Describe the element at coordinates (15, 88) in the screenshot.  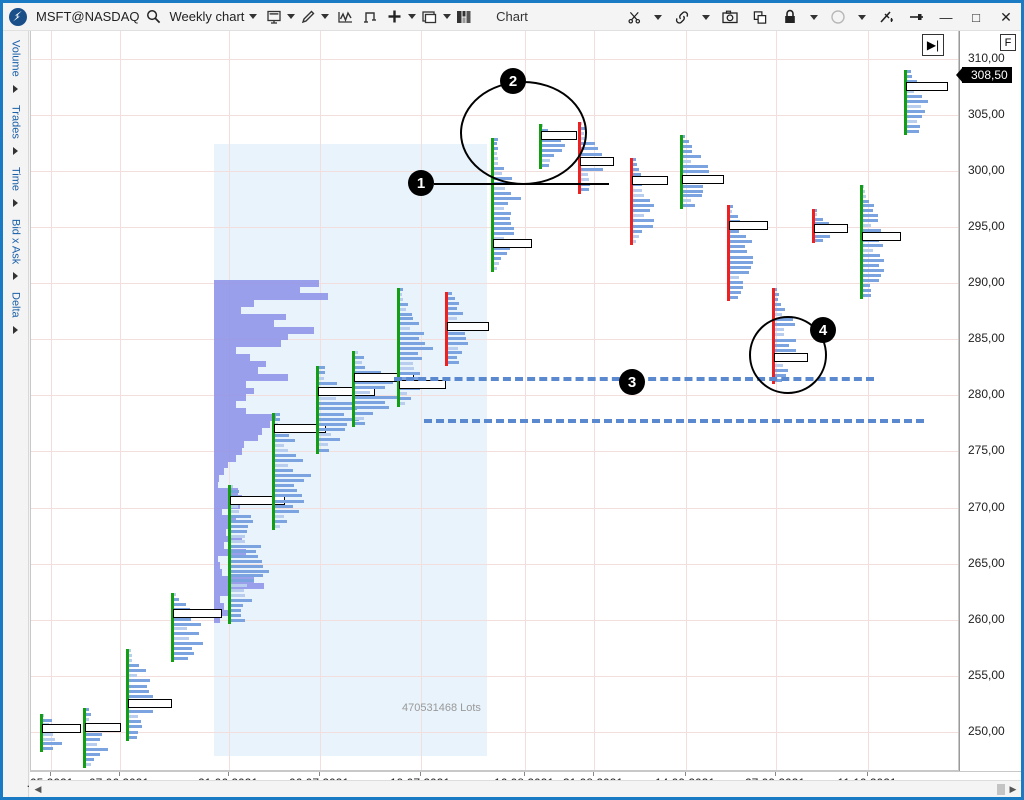
I see `volume-expand-icon` at that location.